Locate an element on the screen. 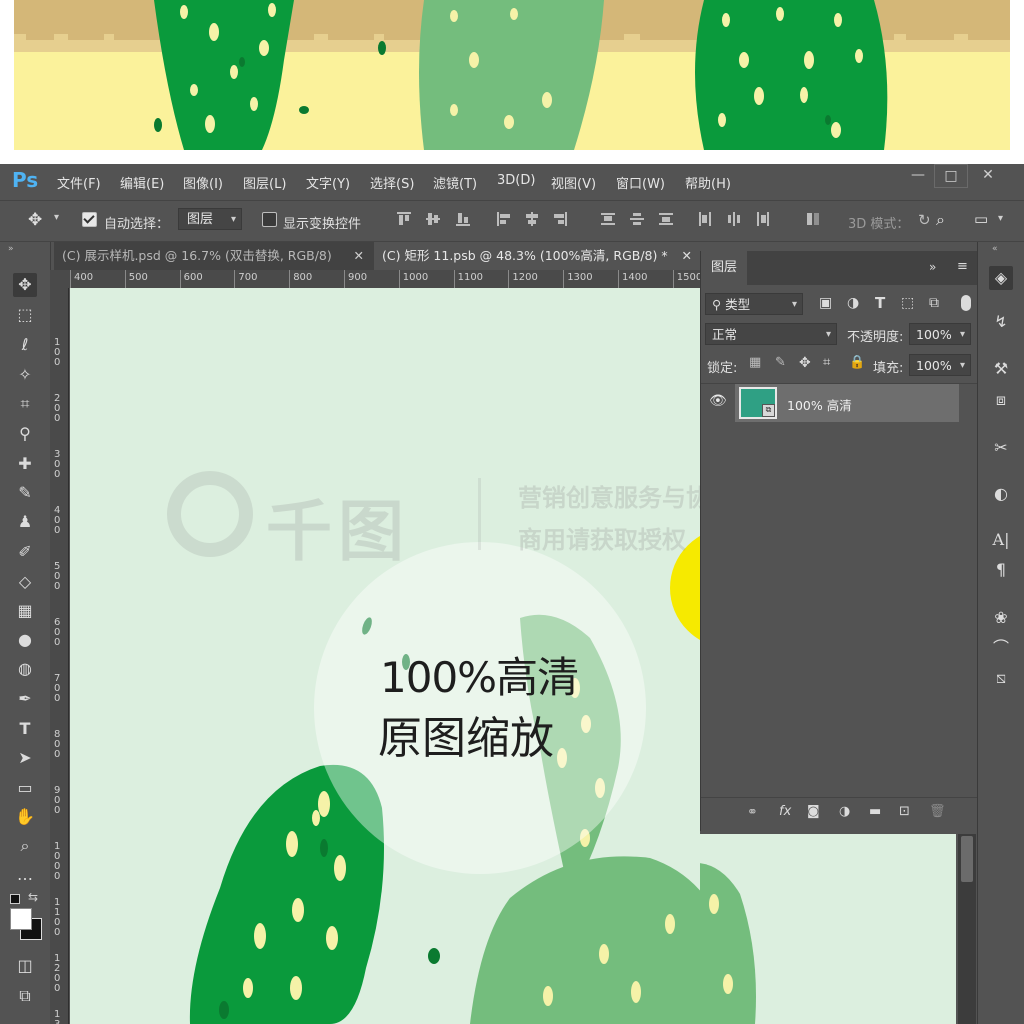 This screenshot has width=1024, height=1024. auto-select-target-dropdown: 图层 ▾ is located at coordinates (210, 219).